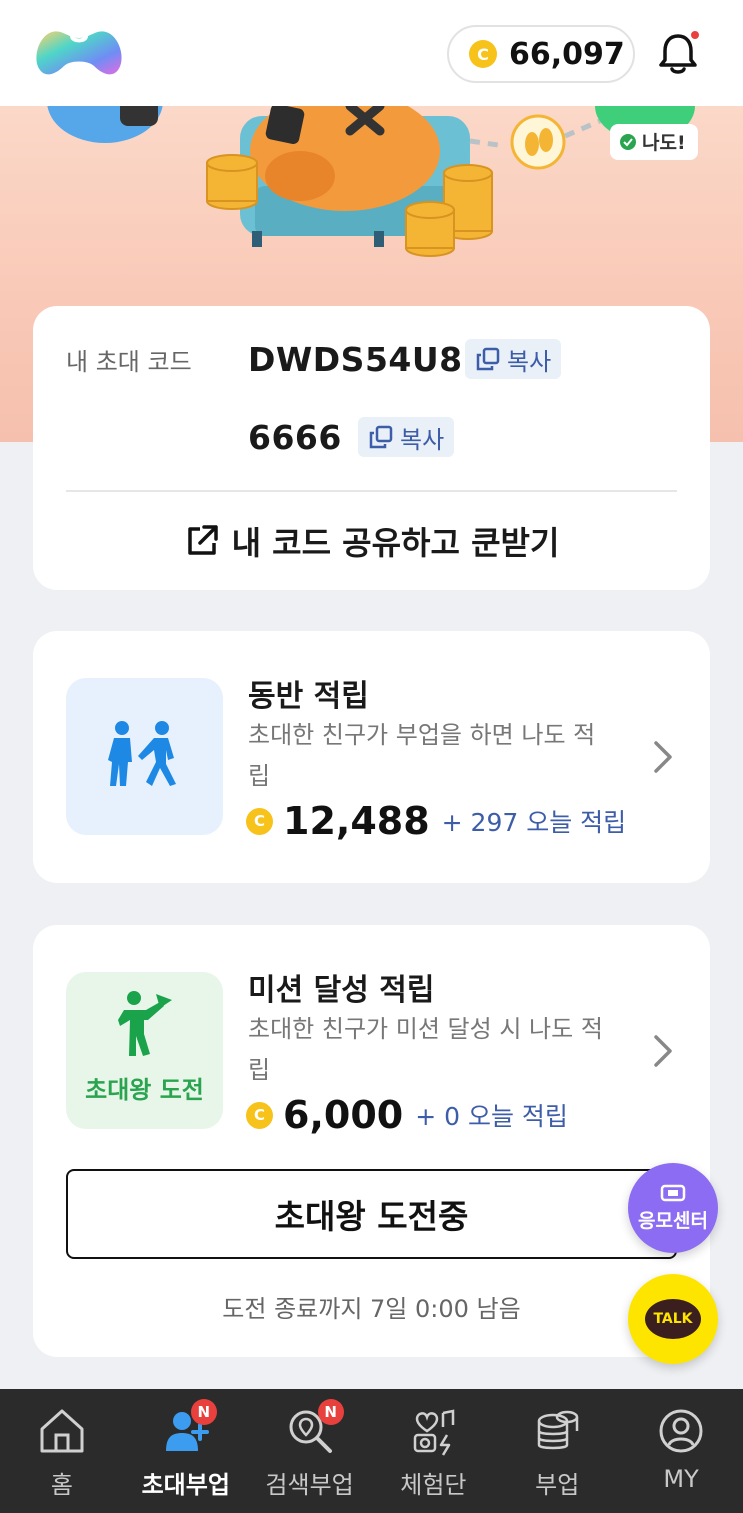 This screenshot has width=743, height=1513. I want to click on copy-secondary-code-button: 복사, so click(406, 437).